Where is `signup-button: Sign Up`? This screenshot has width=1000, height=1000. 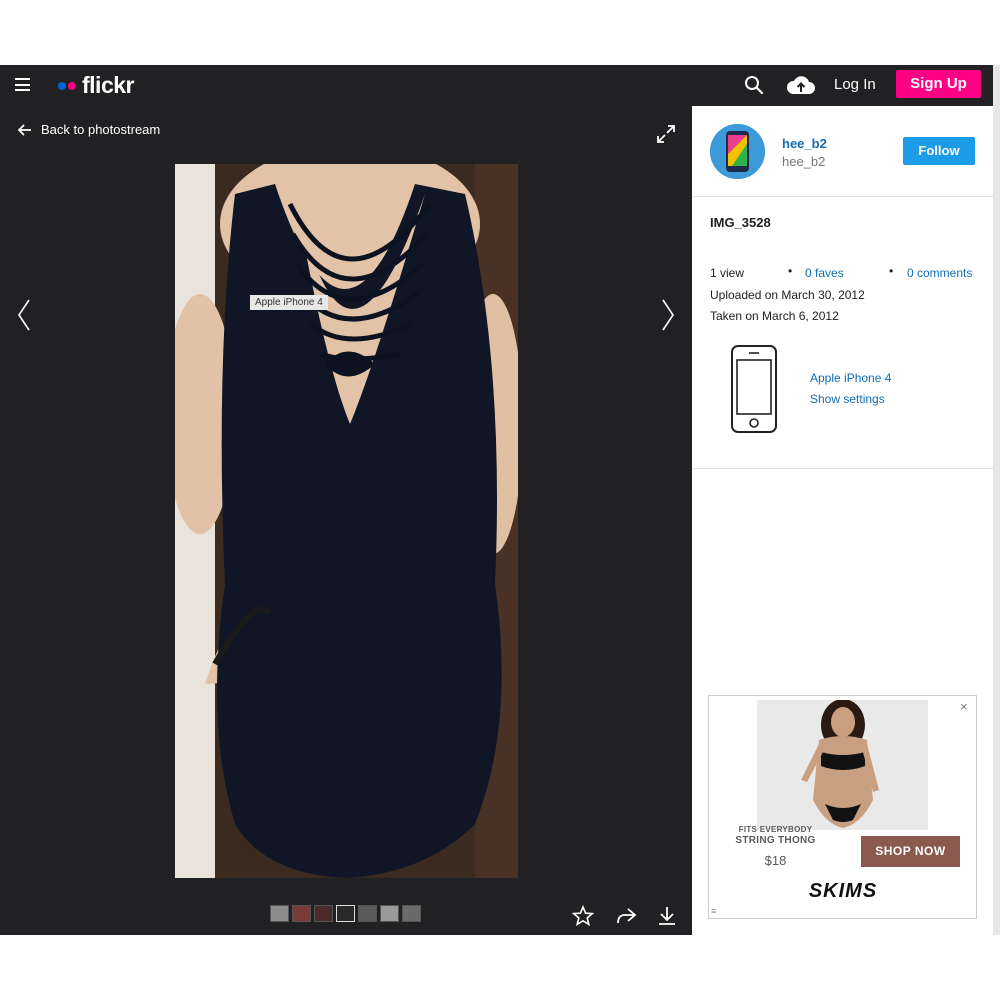
signup-button: Sign Up is located at coordinates (938, 84).